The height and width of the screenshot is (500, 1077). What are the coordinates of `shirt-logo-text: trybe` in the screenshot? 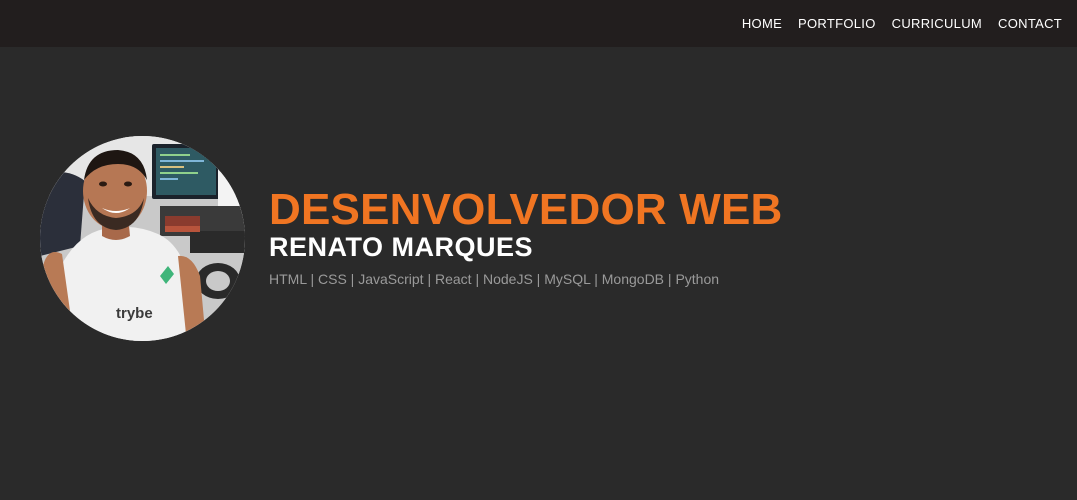 It's located at (134, 313).